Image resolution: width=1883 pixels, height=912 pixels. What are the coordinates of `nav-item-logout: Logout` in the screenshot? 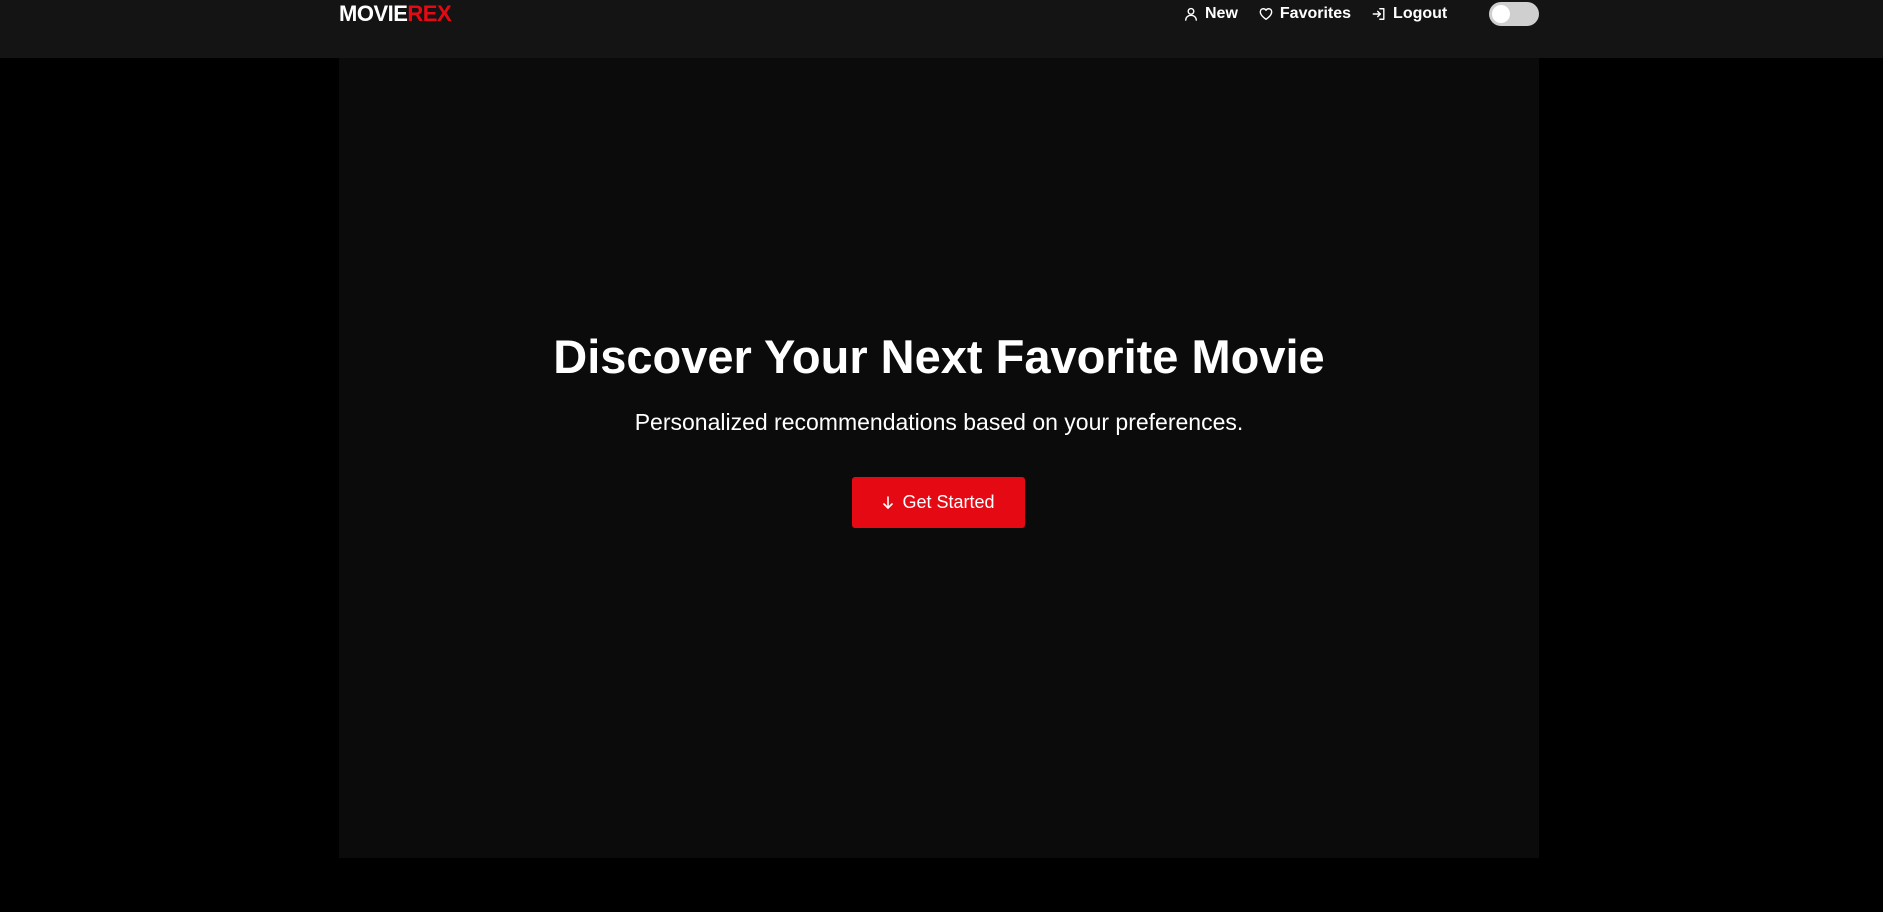 It's located at (1409, 14).